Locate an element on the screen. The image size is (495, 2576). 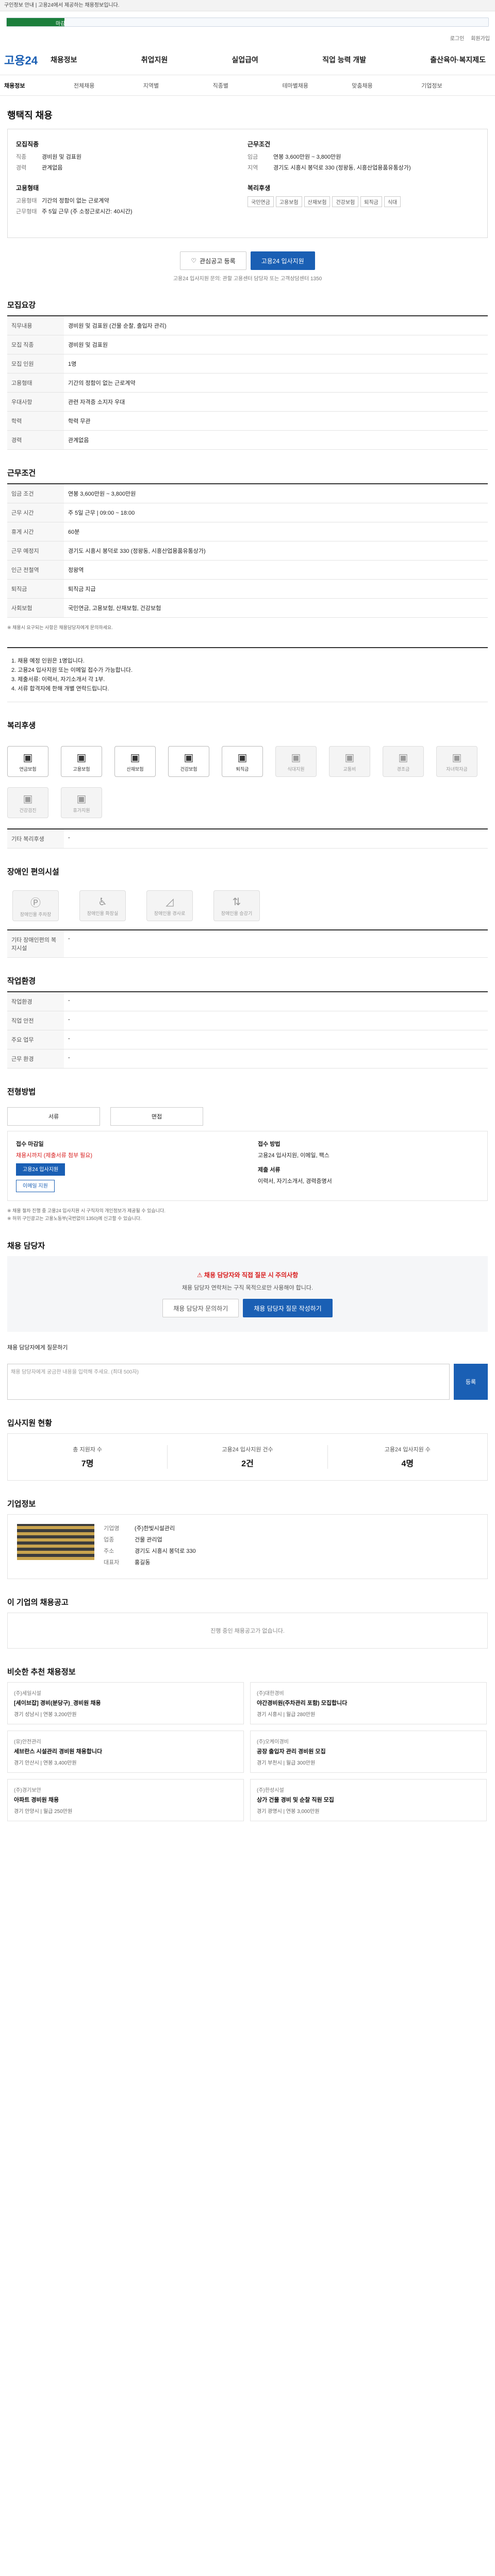
recommend-meta: 경기 시흥시 | 월급 280만원 is located at coordinates (286, 1715).